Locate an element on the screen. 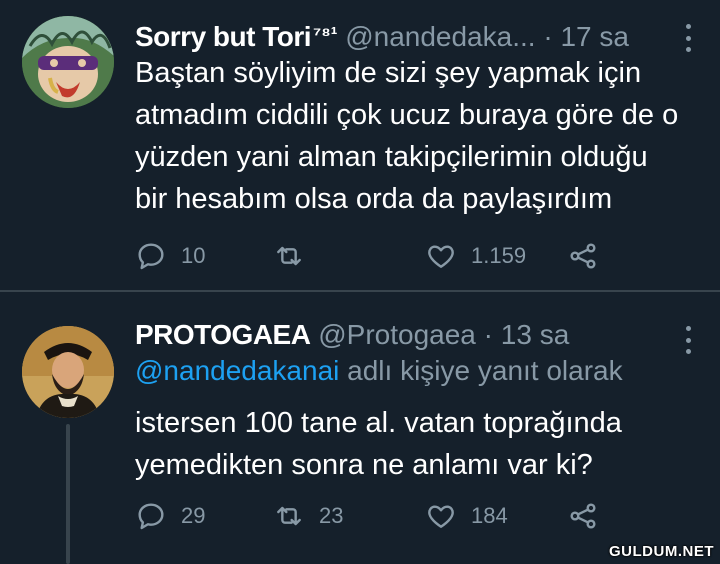 This screenshot has height=564, width=720. display-name: Sorry but Tori is located at coordinates (223, 36).